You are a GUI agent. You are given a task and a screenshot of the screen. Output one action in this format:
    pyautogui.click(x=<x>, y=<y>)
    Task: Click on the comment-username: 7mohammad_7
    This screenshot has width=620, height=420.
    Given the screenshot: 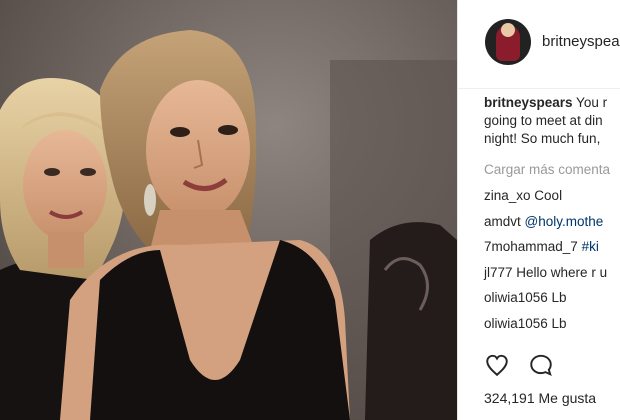 What is the action you would take?
    pyautogui.click(x=531, y=246)
    